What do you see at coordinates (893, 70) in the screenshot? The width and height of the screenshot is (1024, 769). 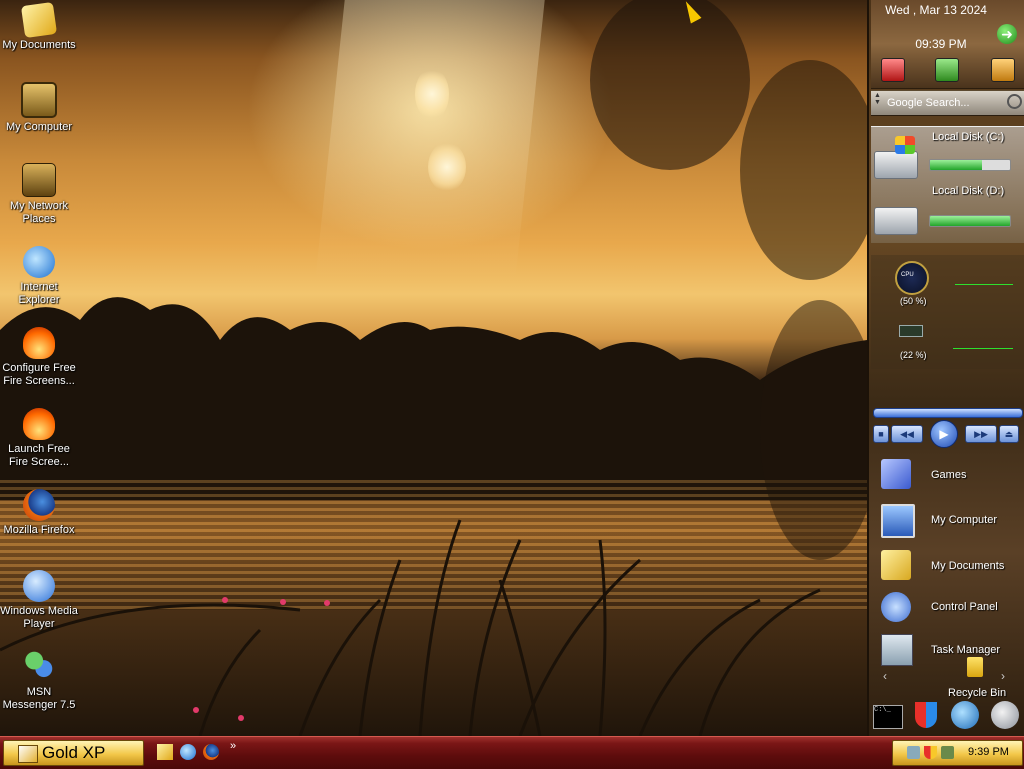 I see `power-off-icon` at bounding box center [893, 70].